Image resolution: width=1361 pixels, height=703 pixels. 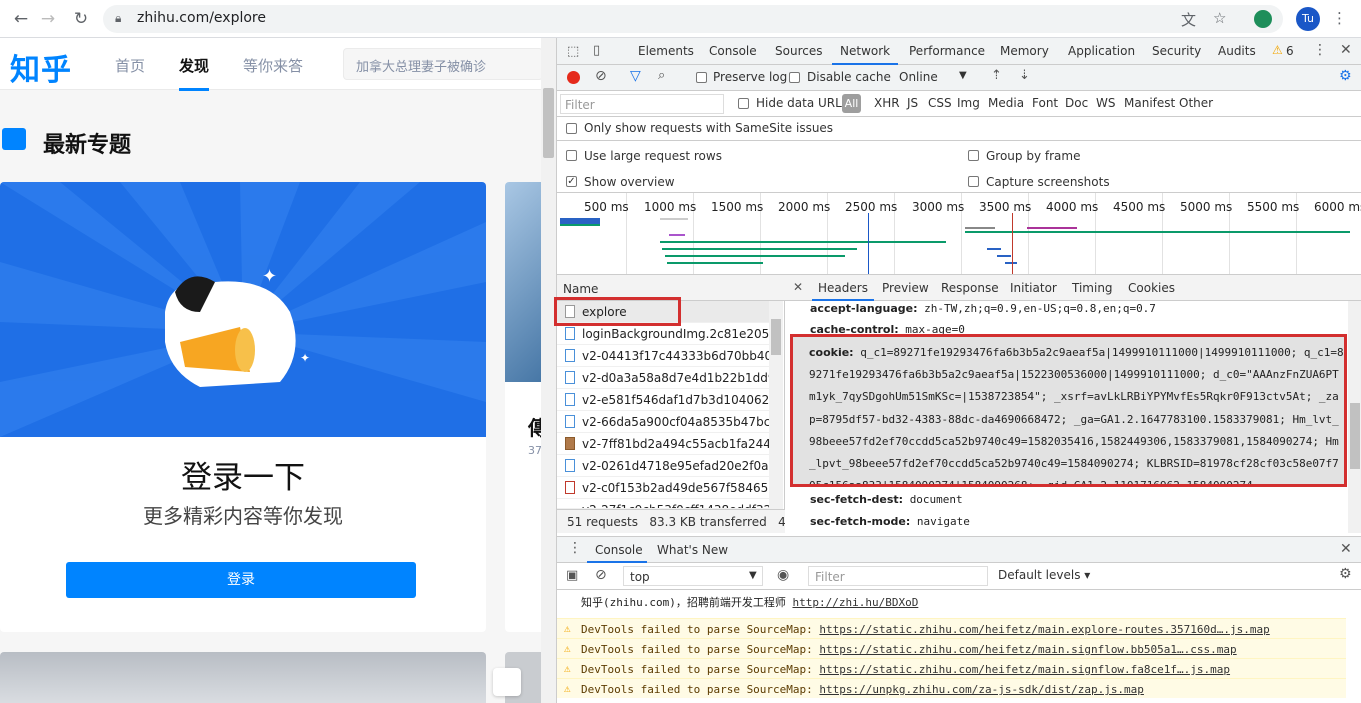 I want to click on warning-icon: ⚠, so click(x=1277, y=50).